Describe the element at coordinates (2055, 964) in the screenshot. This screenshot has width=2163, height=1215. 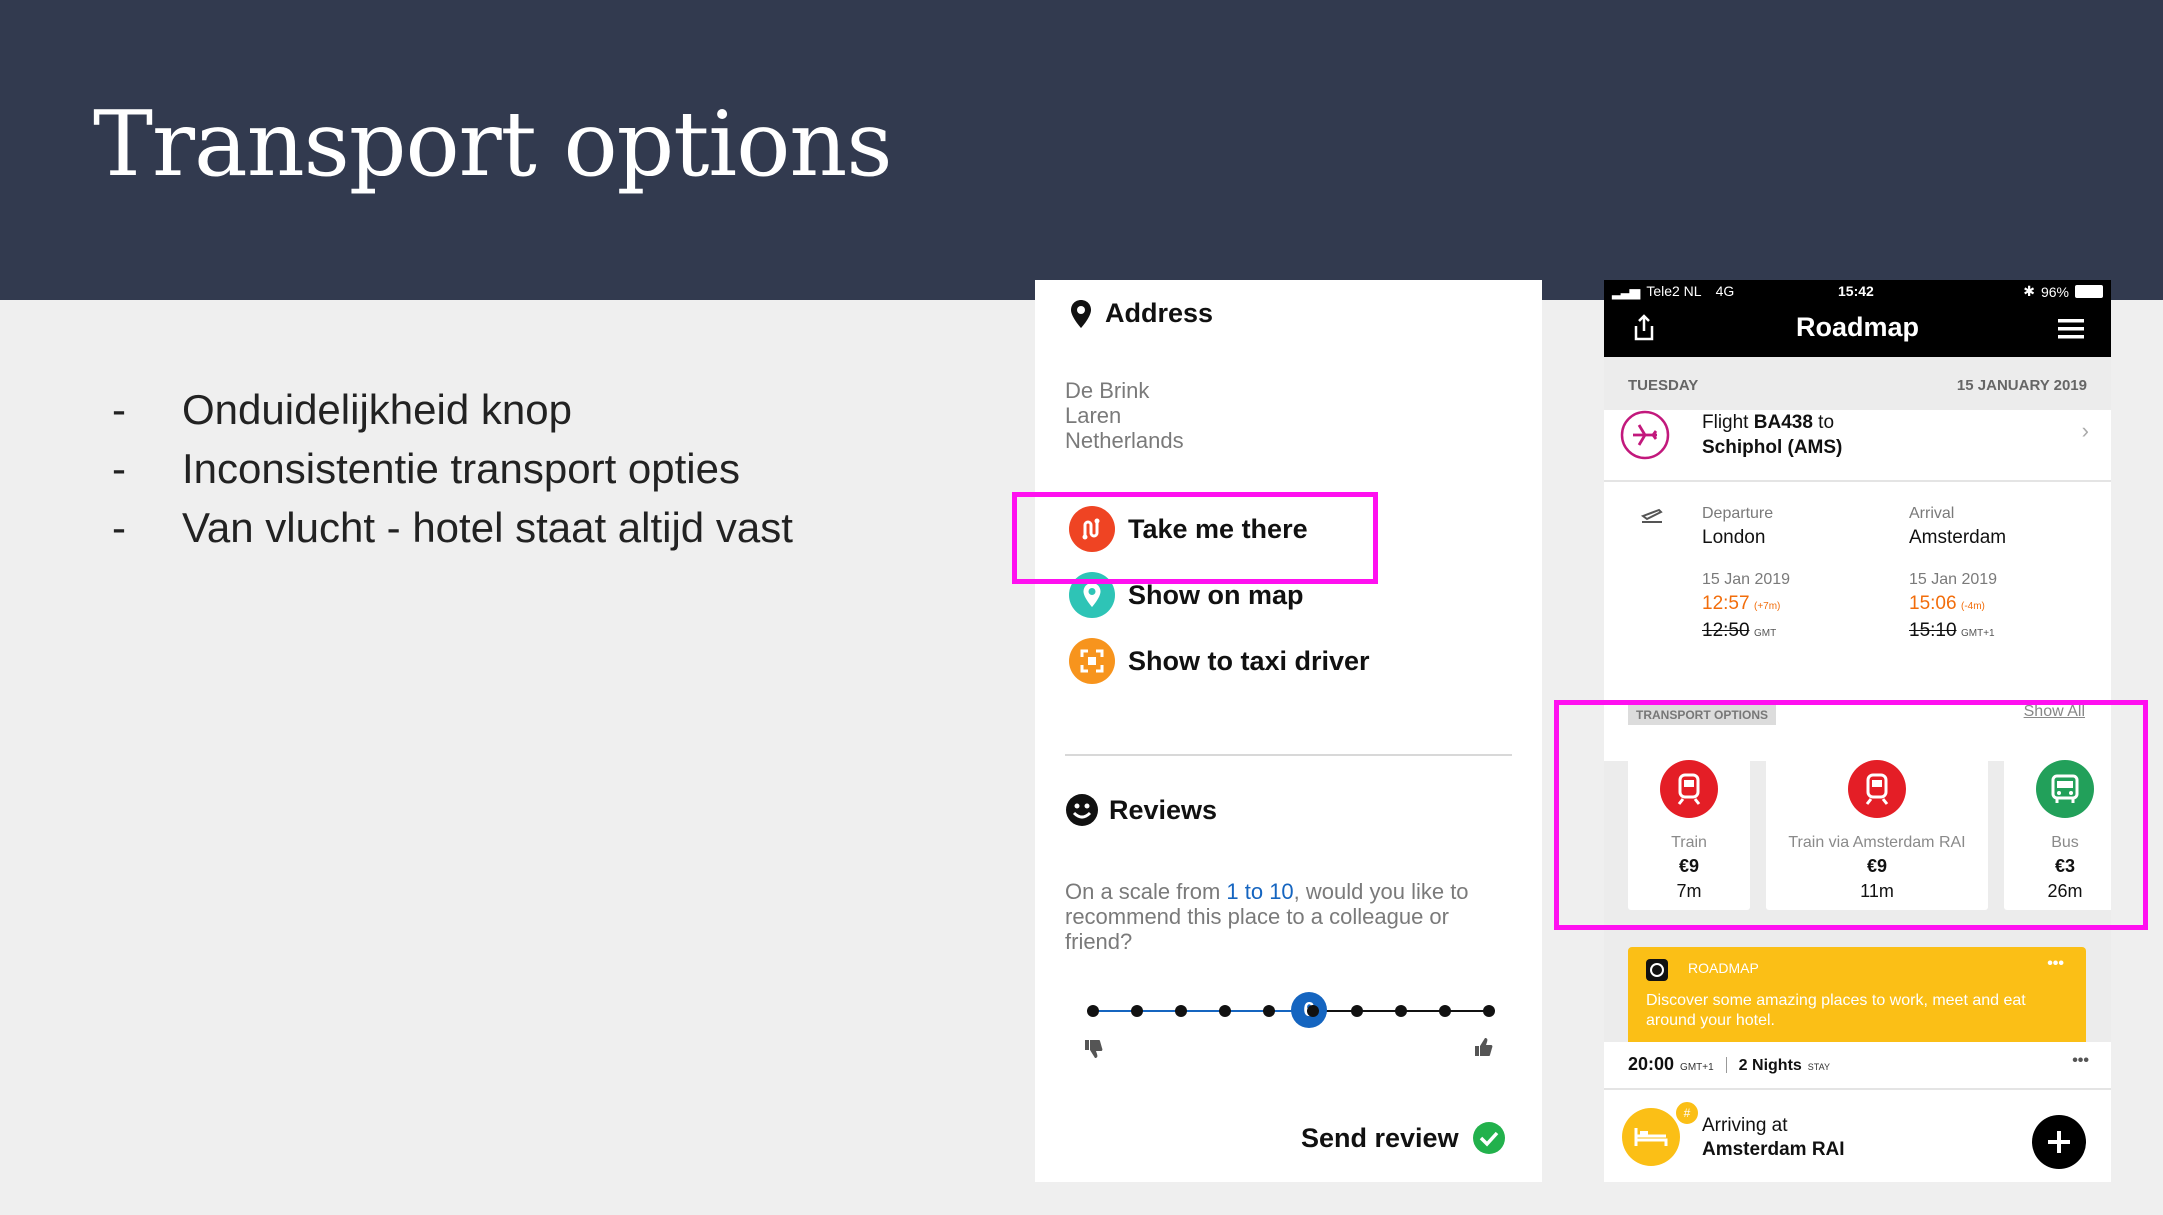
I see `promo-menu-icon: •••` at that location.